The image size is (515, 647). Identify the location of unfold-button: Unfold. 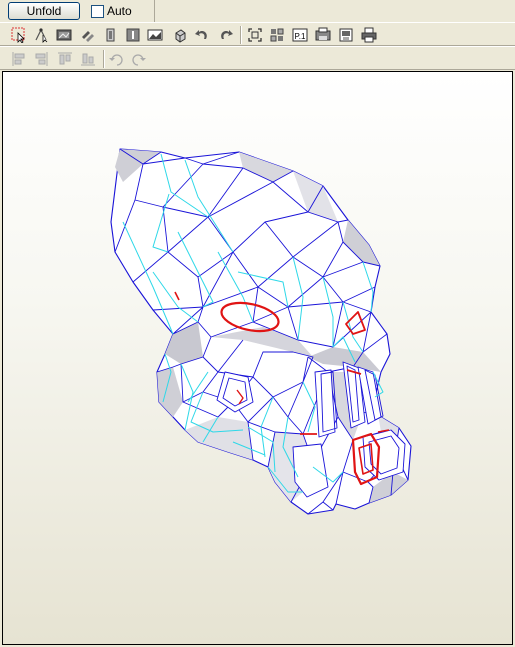
(44, 11).